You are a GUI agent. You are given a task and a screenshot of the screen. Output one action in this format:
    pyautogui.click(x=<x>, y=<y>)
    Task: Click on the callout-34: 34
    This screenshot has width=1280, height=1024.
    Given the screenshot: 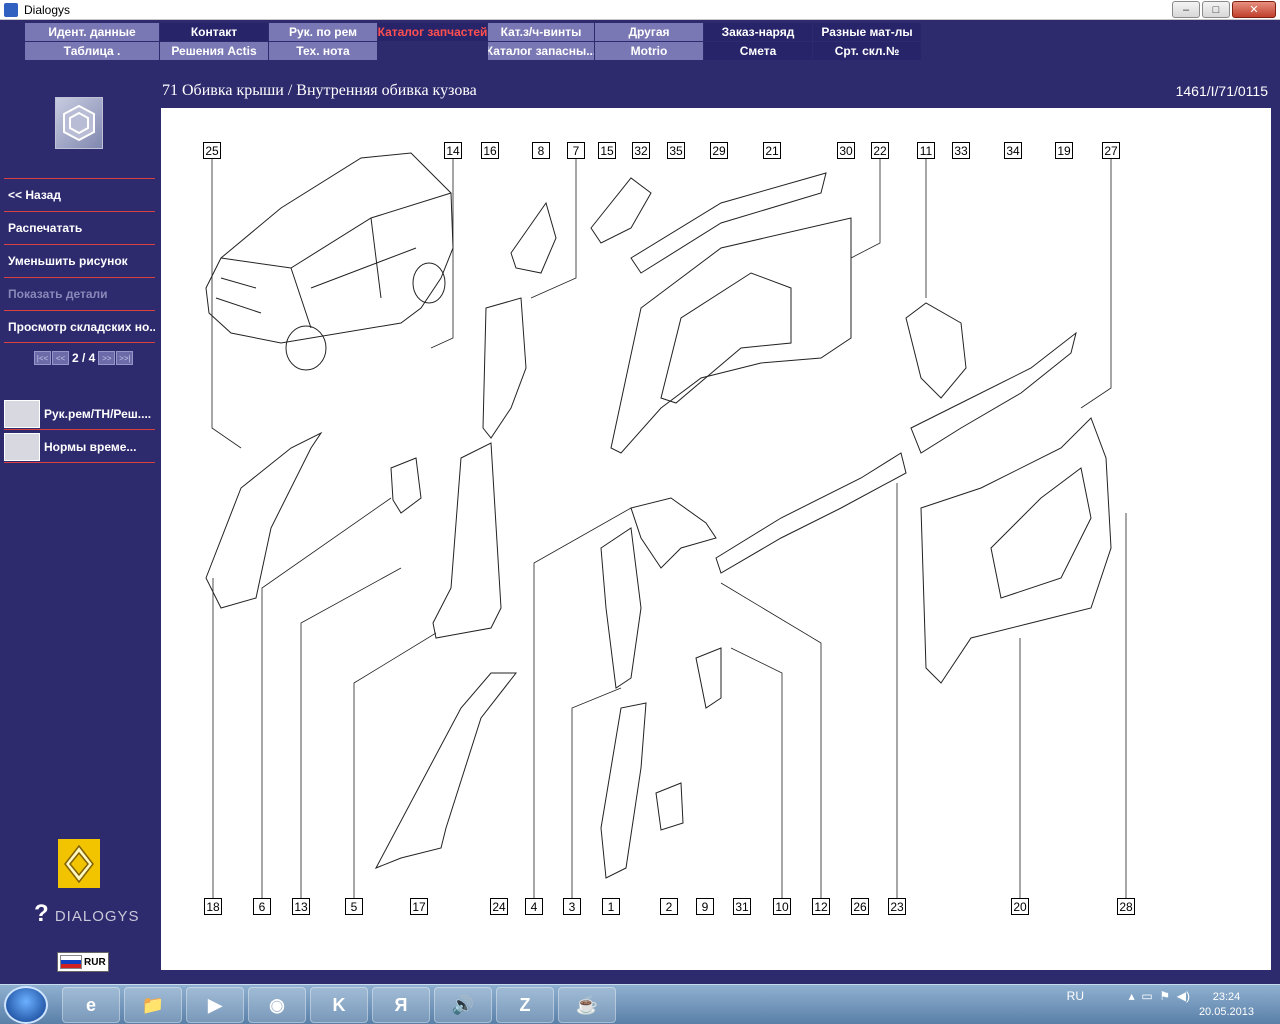 What is the action you would take?
    pyautogui.click(x=1013, y=150)
    